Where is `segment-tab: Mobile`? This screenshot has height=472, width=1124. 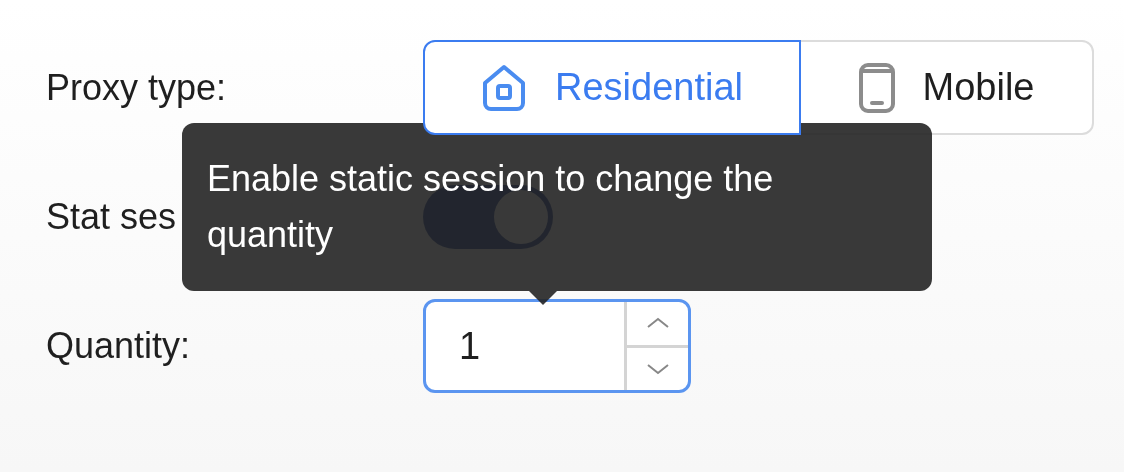 segment-tab: Mobile is located at coordinates (946, 87).